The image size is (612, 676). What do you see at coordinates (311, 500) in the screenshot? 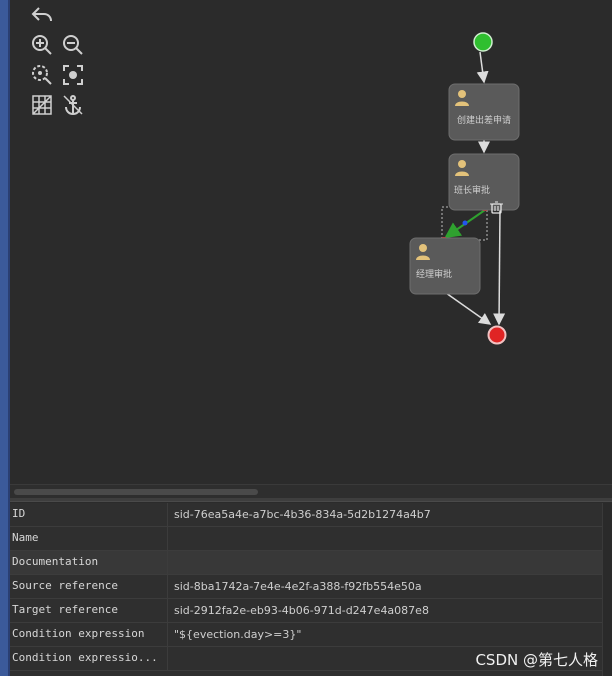
I see `panel-divider` at bounding box center [311, 500].